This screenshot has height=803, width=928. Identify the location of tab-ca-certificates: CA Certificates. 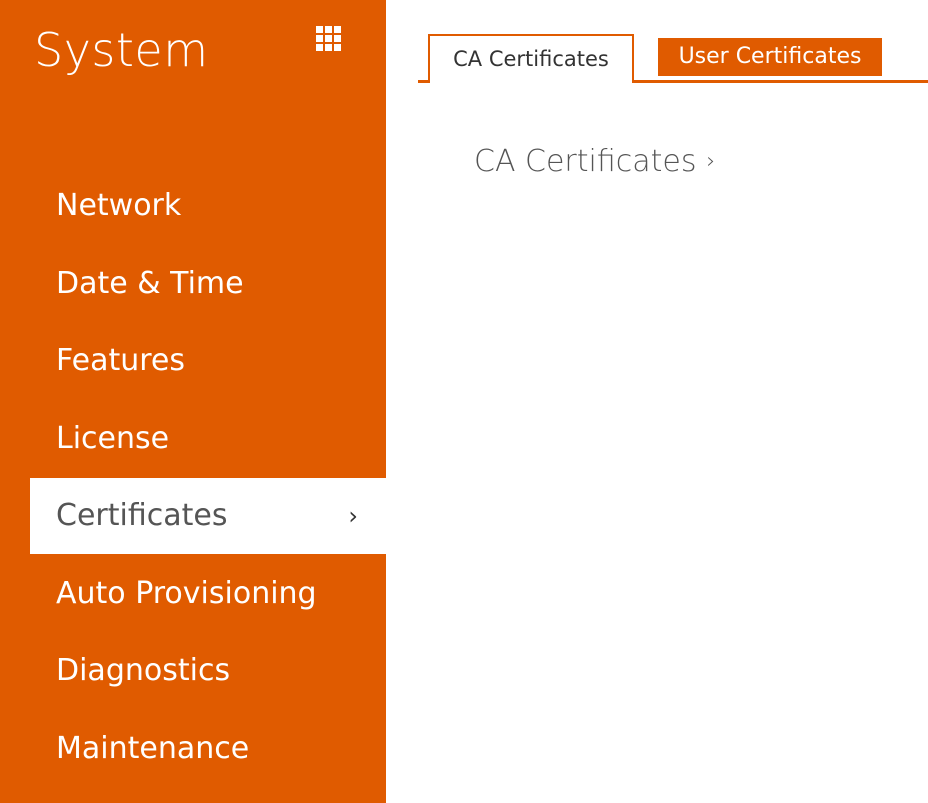
(531, 58).